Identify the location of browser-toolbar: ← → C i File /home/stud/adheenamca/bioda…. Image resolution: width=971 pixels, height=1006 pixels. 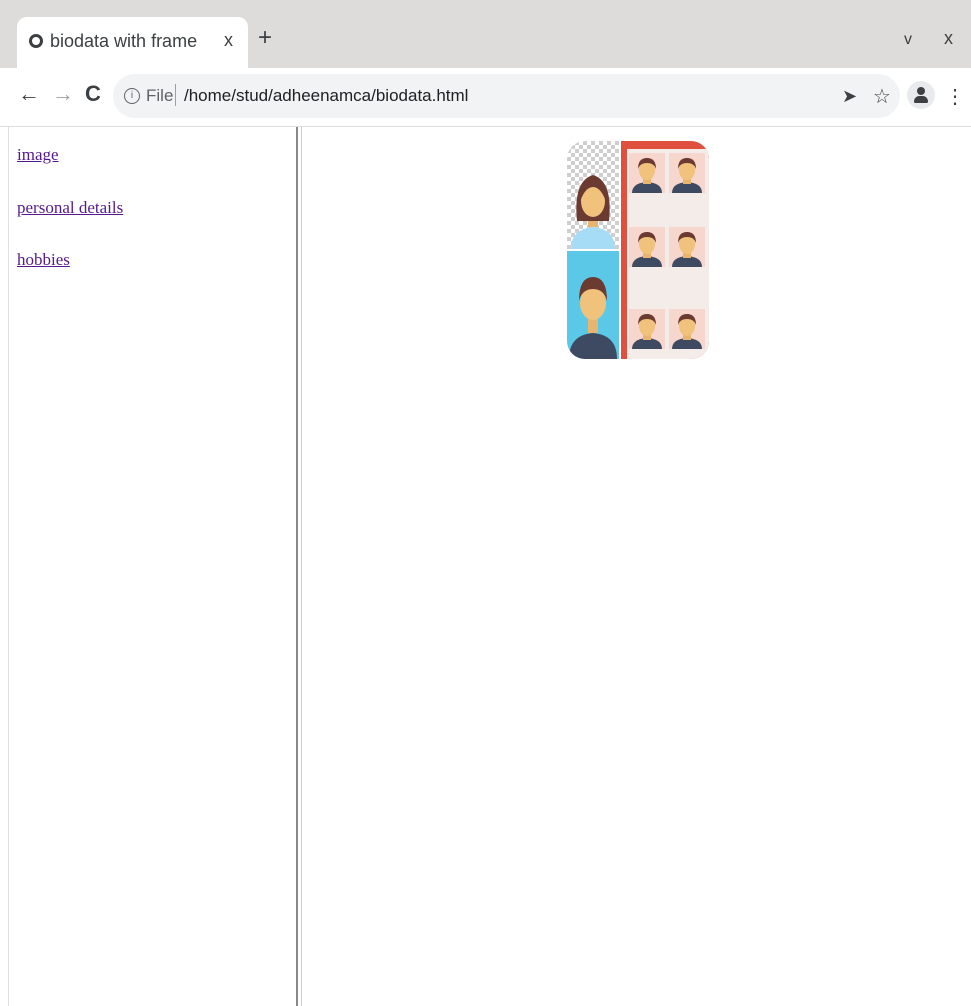
(485, 97).